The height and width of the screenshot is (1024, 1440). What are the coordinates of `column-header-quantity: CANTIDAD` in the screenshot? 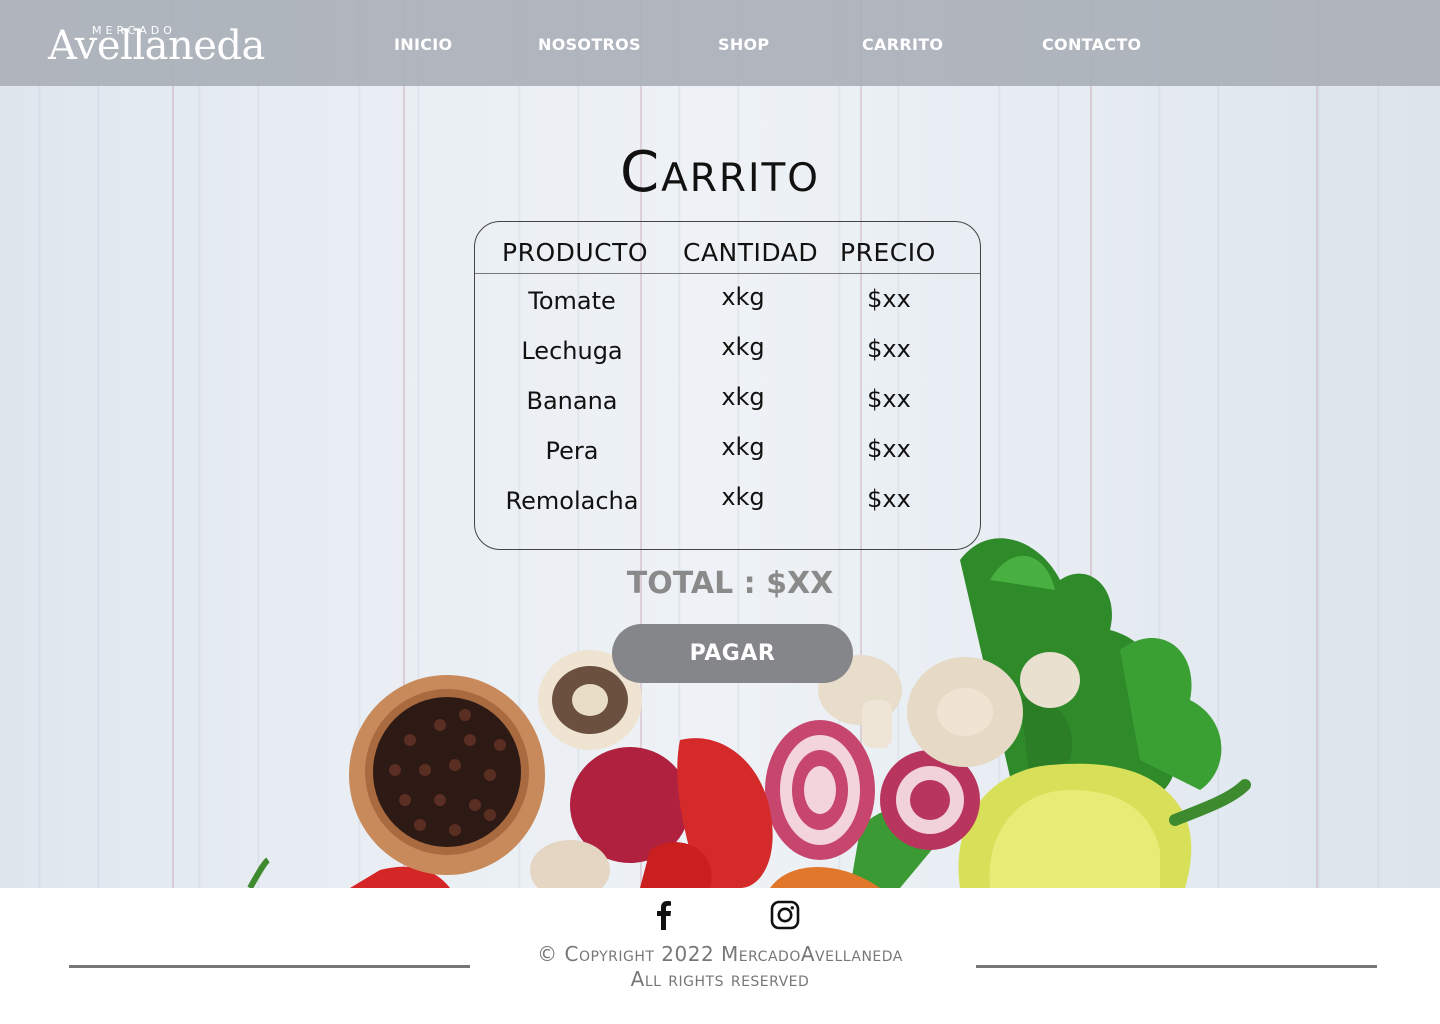 It's located at (751, 252).